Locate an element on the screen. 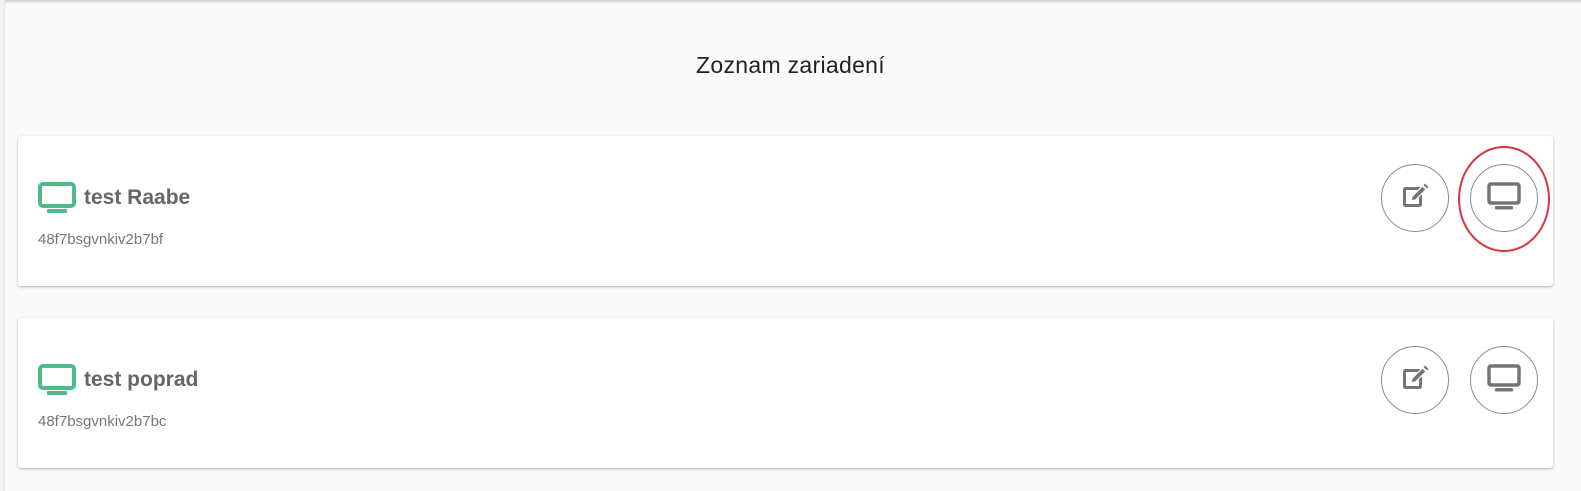  device-id: 48f7bsgvnkiv2b7bf is located at coordinates (101, 239).